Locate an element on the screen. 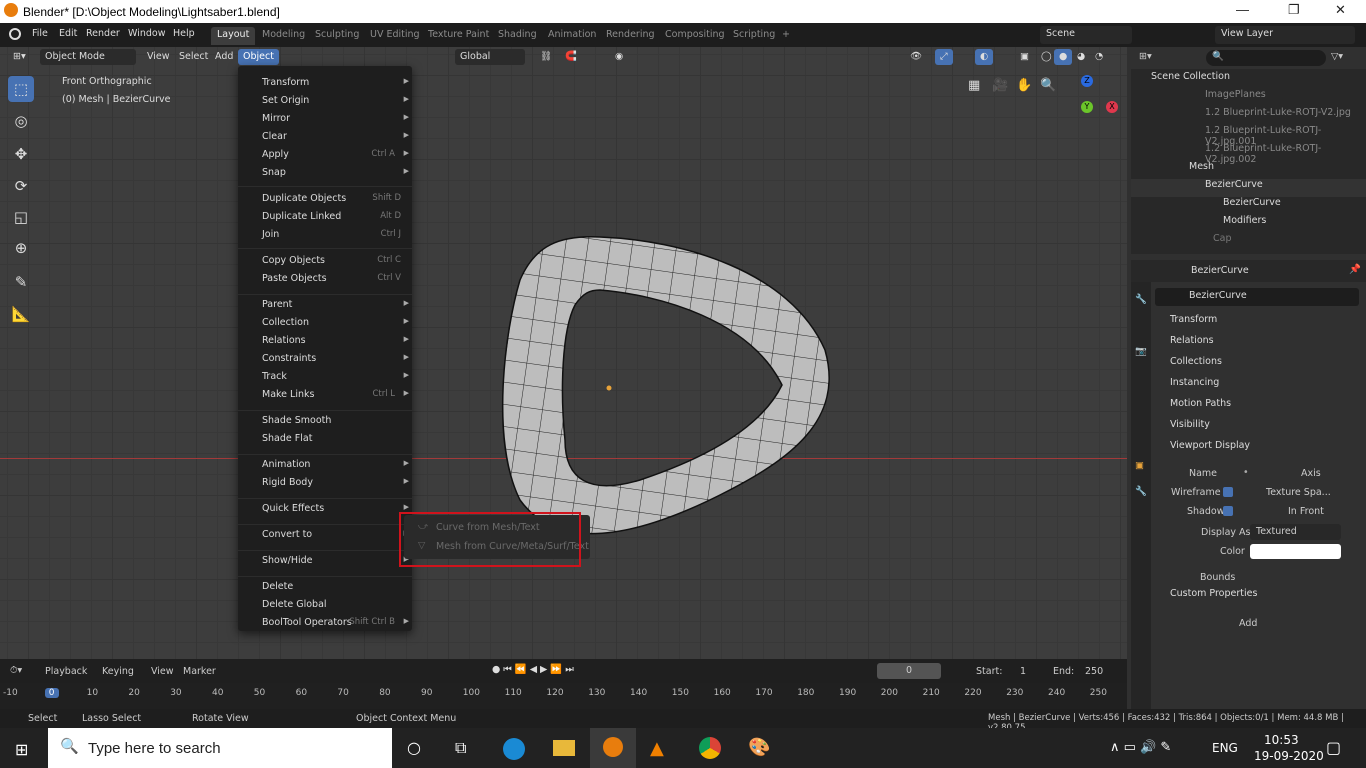 Image resolution: width=1366 pixels, height=768 pixels. timeline-view: View is located at coordinates (162, 671).